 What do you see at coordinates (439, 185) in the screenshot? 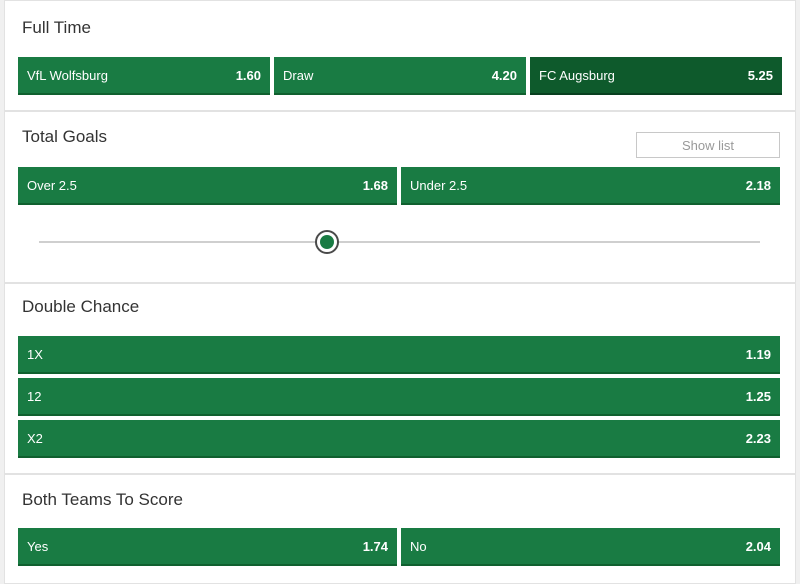
I see `odds-label: Under 2.5` at bounding box center [439, 185].